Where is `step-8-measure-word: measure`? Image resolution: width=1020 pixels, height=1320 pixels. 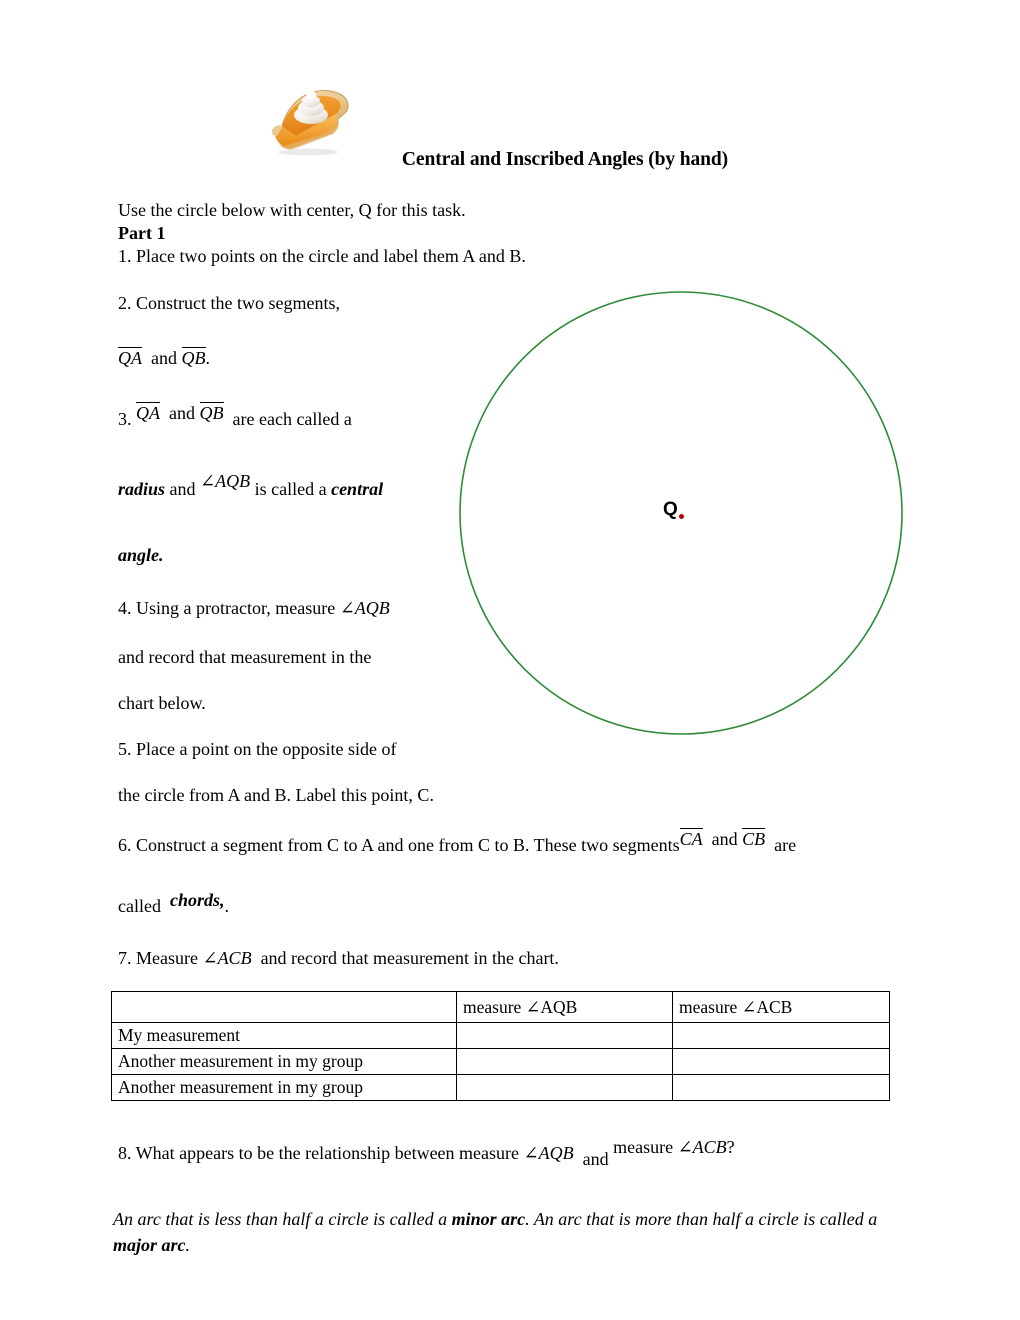
step-8-measure-word: measure is located at coordinates (643, 1147).